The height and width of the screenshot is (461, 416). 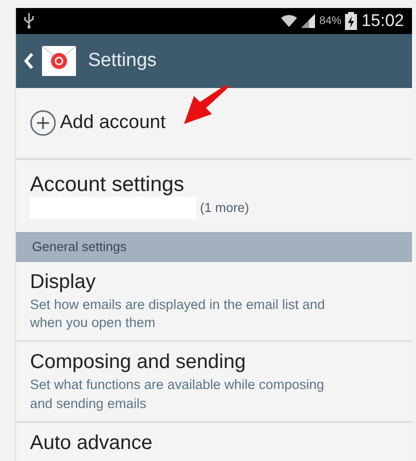 I want to click on email-app-icon, so click(x=59, y=61).